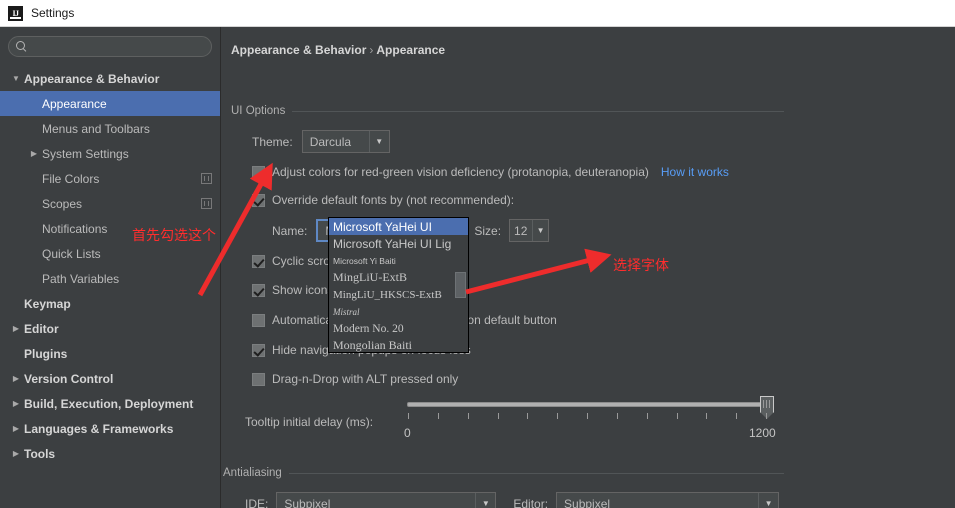 This screenshot has height=508, width=955. I want to click on auto-position-cursor-checkbox, so click(258, 320).